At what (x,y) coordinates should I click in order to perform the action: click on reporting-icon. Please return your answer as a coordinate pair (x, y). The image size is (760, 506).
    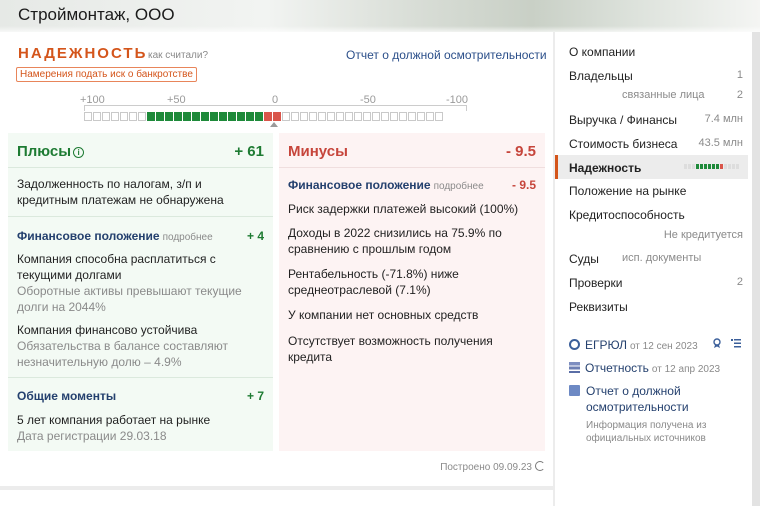
    Looking at the image, I should click on (574, 367).